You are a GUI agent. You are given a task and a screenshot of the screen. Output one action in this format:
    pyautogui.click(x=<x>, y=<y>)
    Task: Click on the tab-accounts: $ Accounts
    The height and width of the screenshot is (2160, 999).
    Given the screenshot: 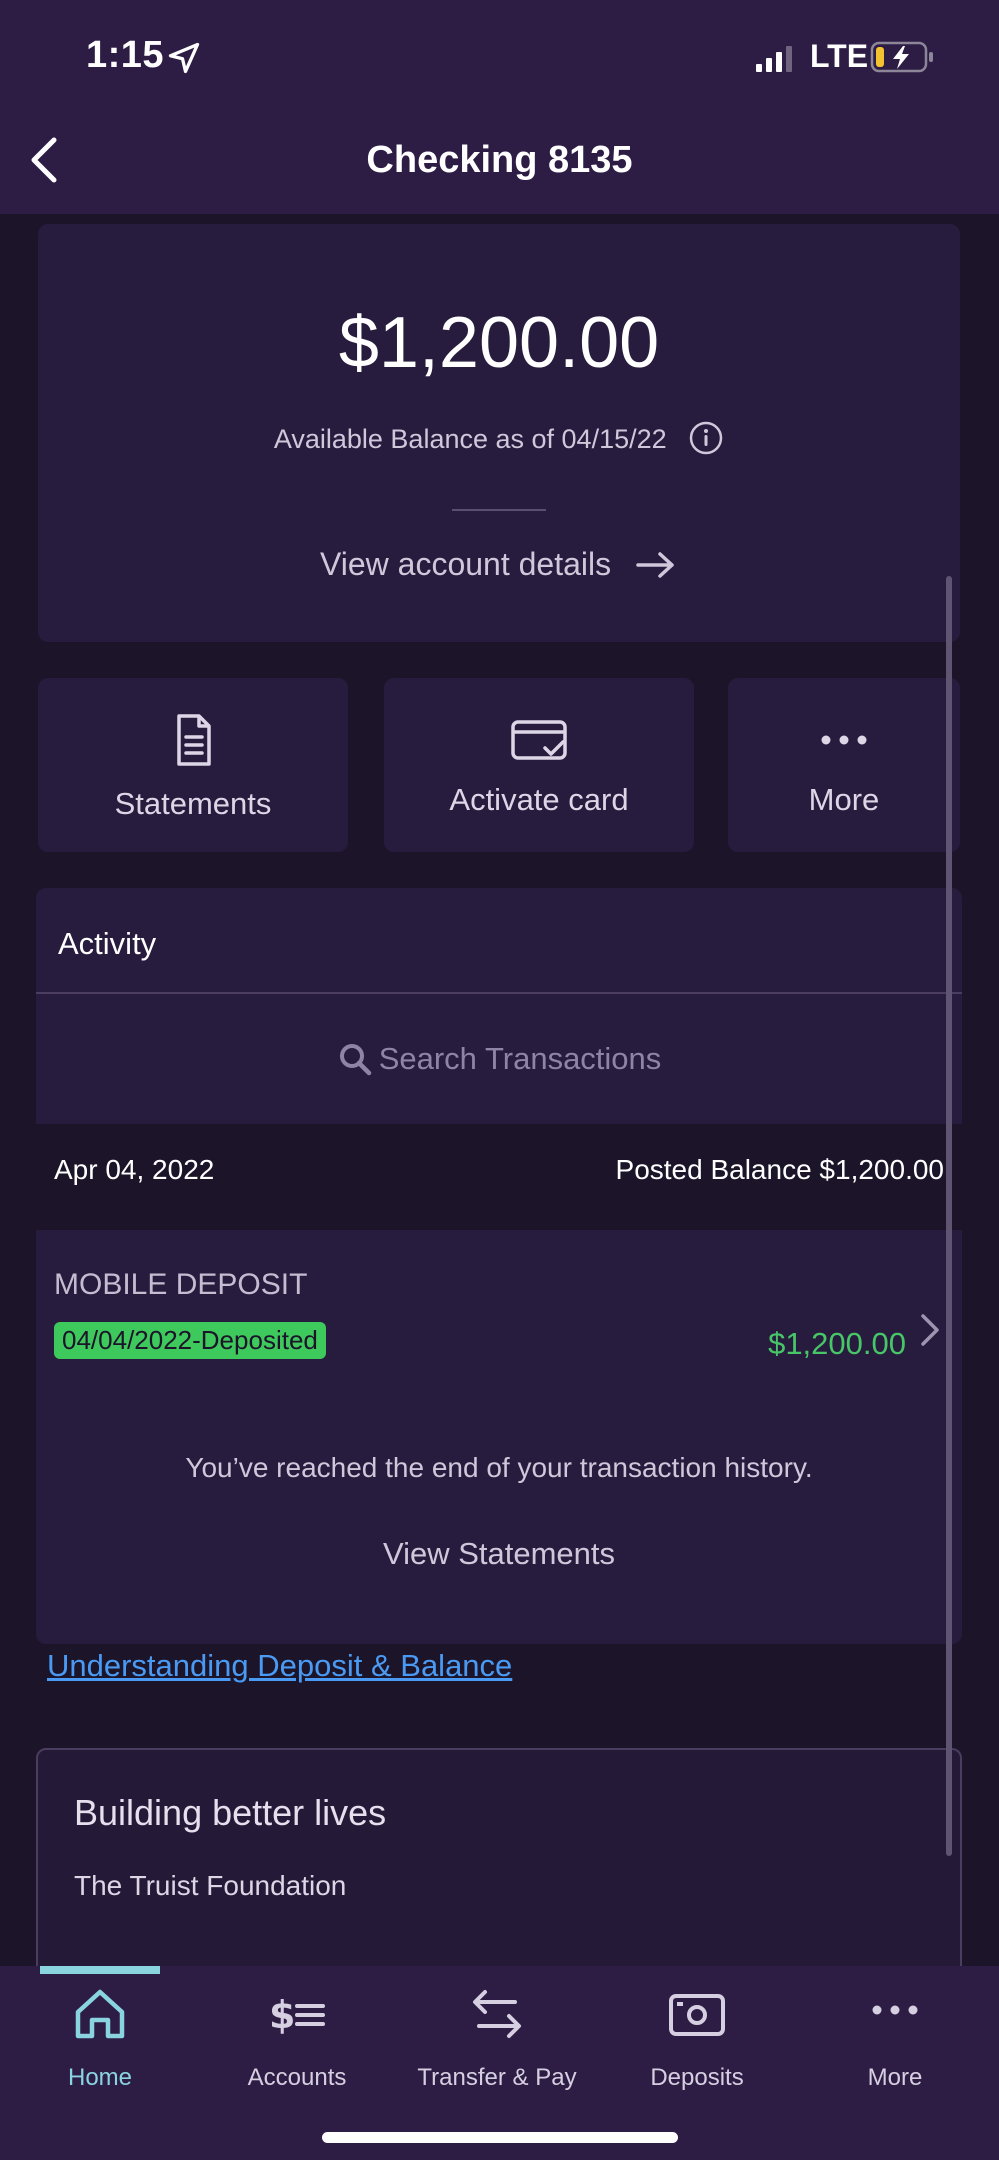 What is the action you would take?
    pyautogui.click(x=297, y=2036)
    